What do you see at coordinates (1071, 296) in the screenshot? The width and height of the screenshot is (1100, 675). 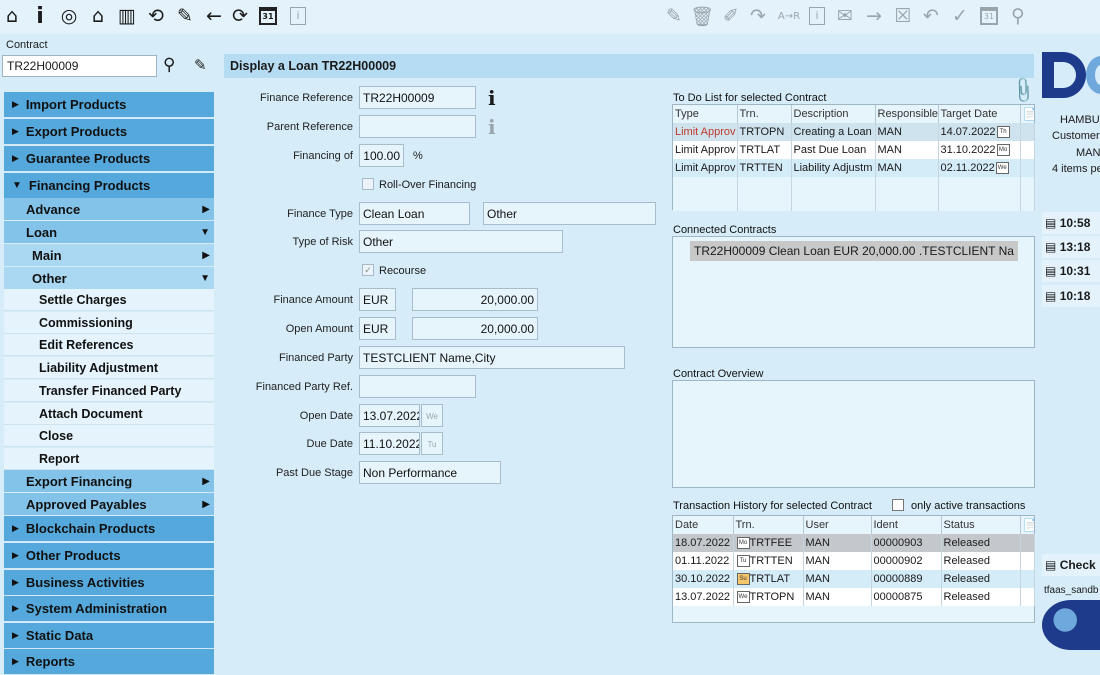 I see `list-item: ▤ 10:18` at bounding box center [1071, 296].